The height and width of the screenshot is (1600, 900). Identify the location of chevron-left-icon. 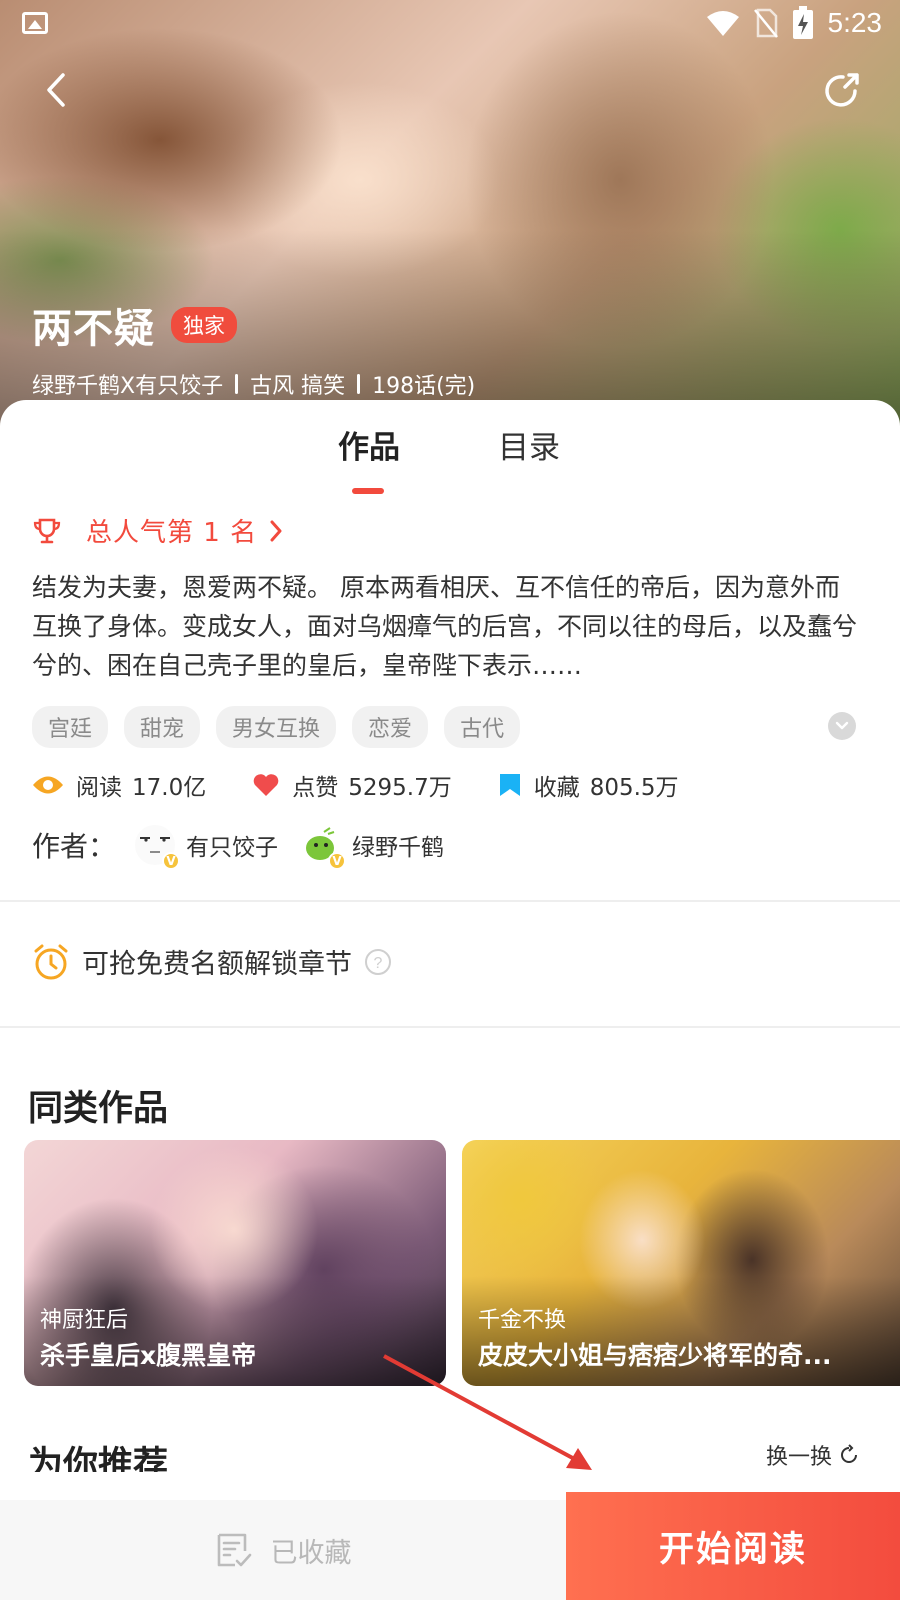
(56, 90).